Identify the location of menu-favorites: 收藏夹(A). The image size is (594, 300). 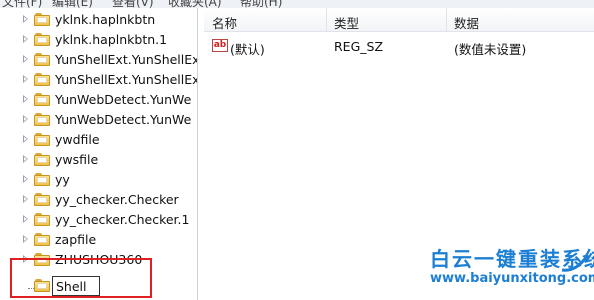
(195, 4).